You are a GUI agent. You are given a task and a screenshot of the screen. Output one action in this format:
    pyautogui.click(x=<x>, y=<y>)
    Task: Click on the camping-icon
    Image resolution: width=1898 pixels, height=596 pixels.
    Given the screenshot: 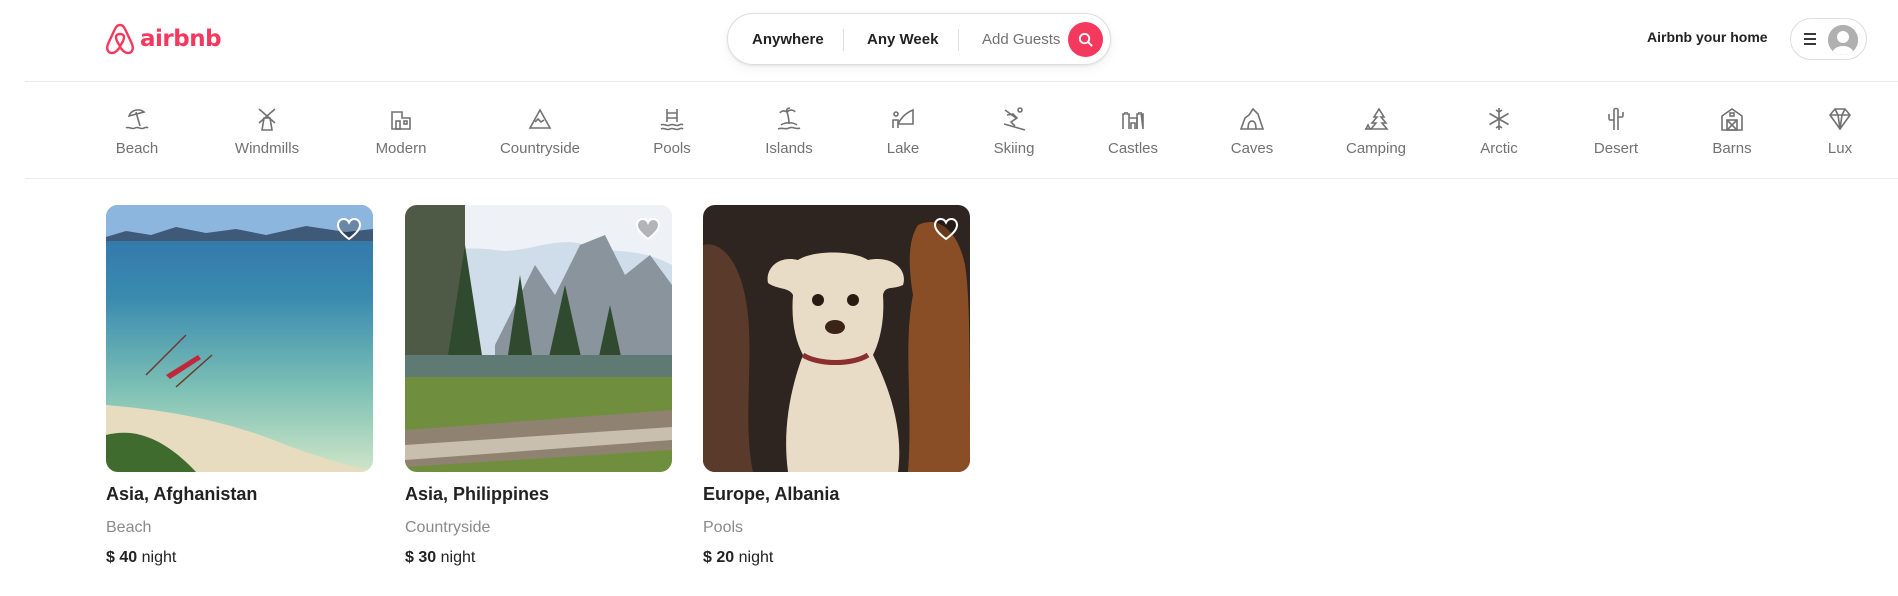 What is the action you would take?
    pyautogui.click(x=1377, y=118)
    